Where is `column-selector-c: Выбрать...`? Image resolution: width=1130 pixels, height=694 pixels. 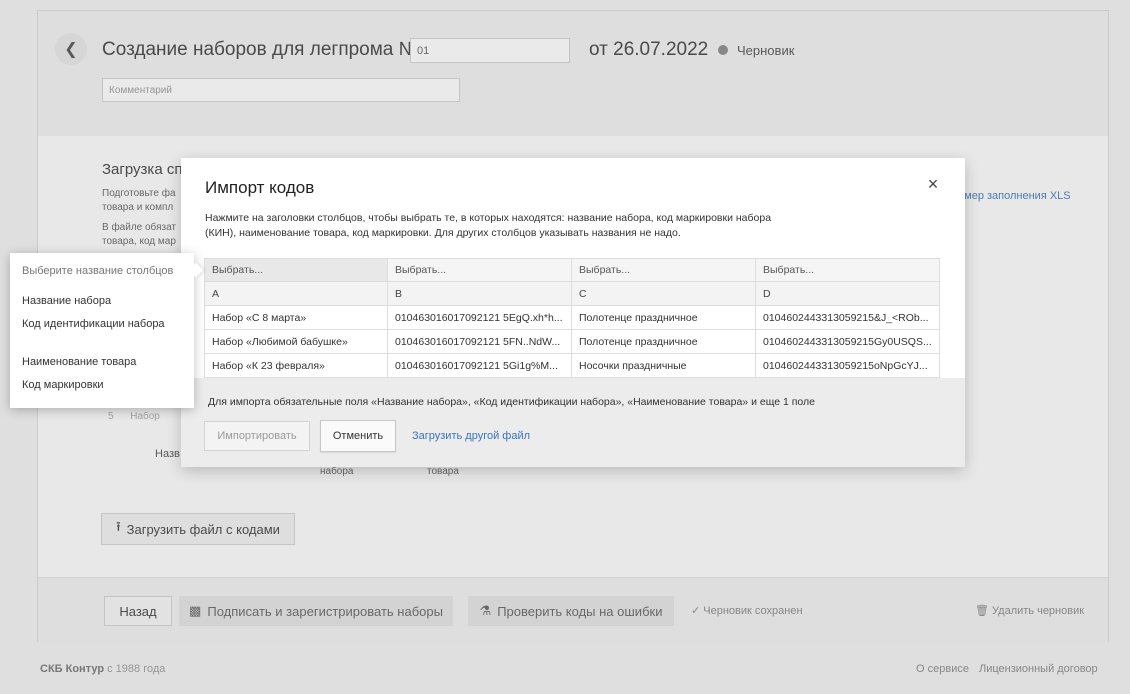 column-selector-c: Выбрать... is located at coordinates (664, 270).